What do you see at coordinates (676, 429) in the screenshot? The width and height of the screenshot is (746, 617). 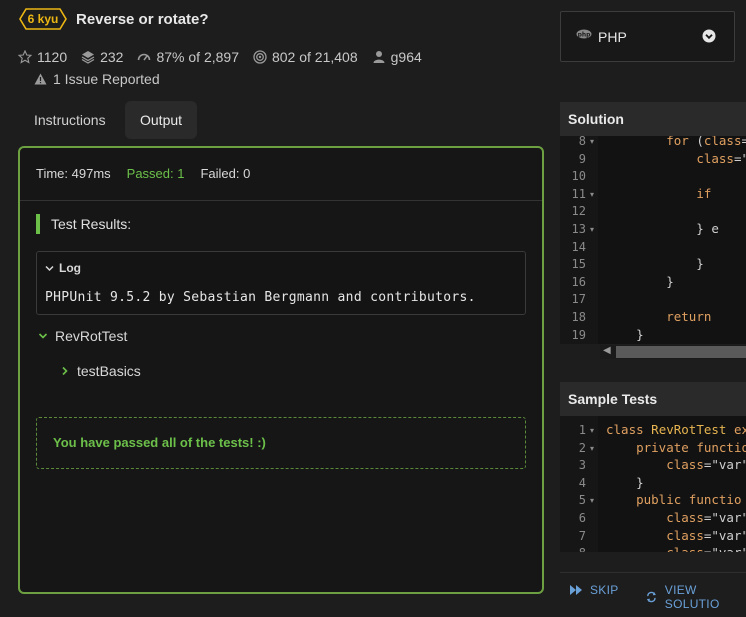 I see `code-line: class RevRotTest ex` at bounding box center [676, 429].